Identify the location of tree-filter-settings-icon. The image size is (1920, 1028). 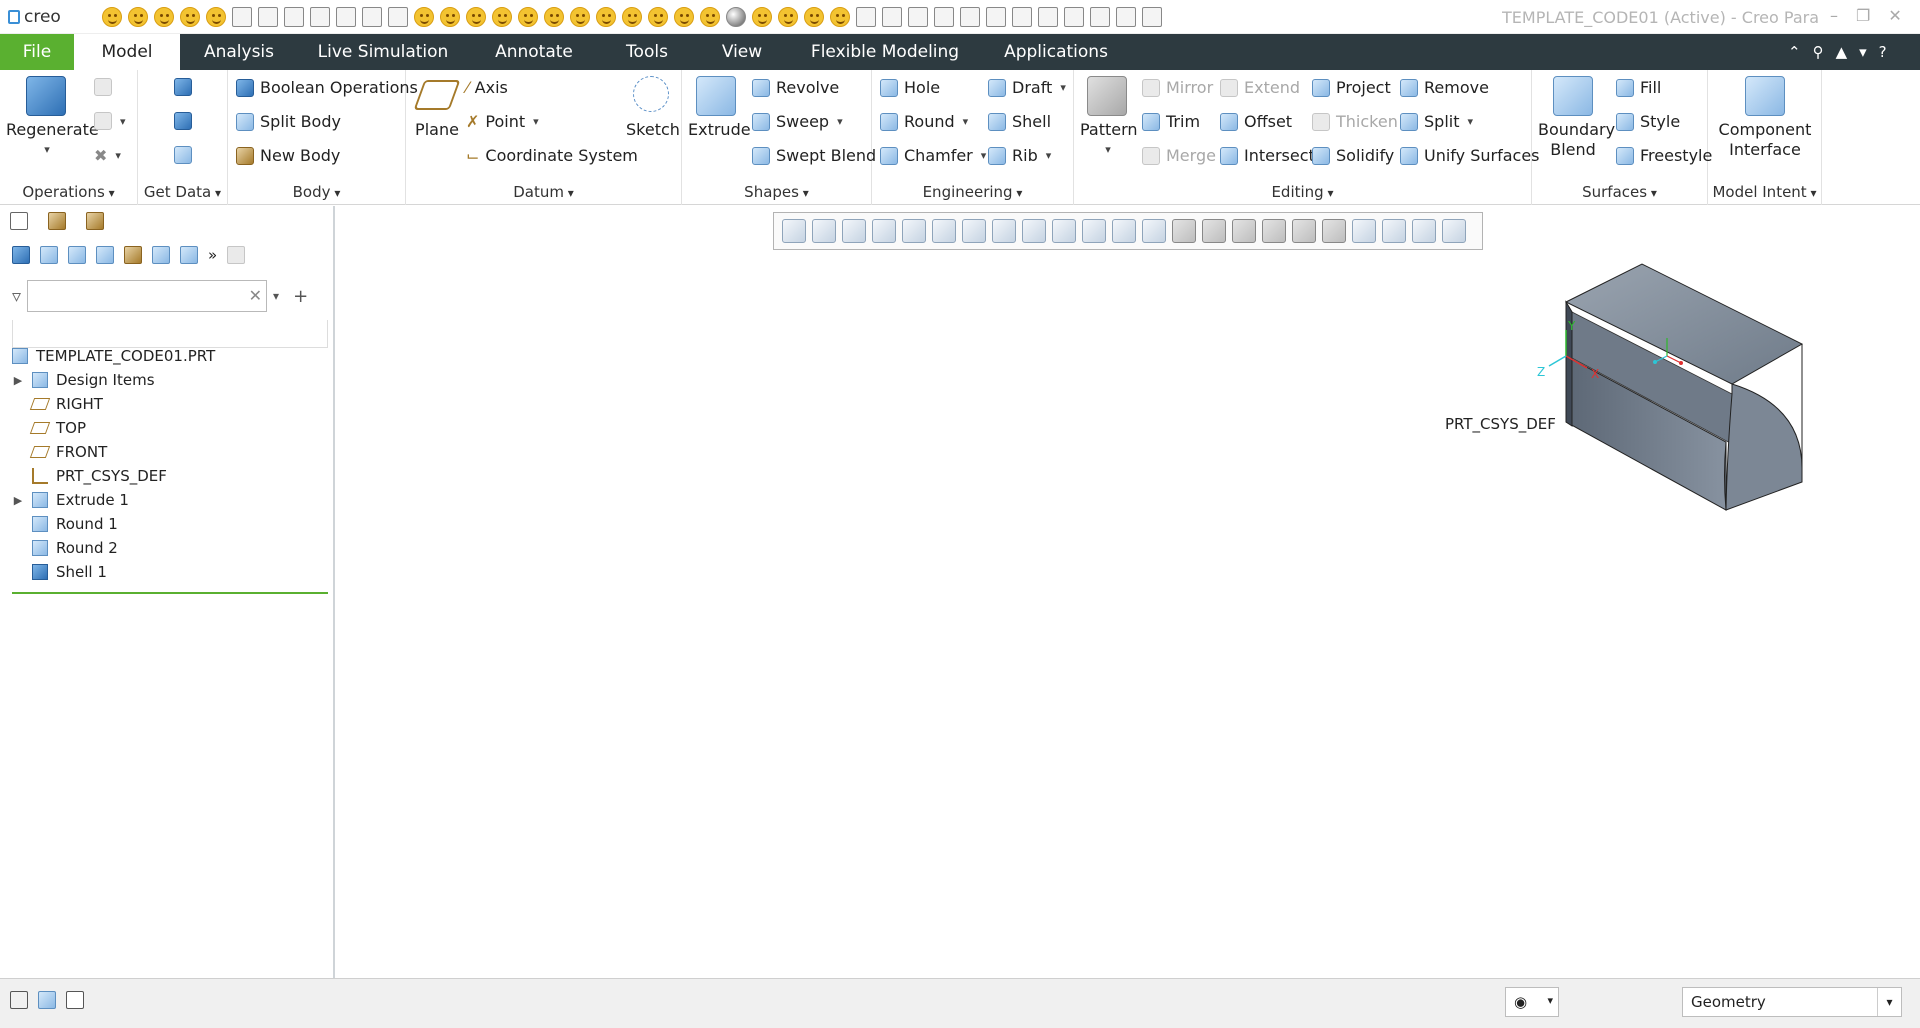
(133, 255).